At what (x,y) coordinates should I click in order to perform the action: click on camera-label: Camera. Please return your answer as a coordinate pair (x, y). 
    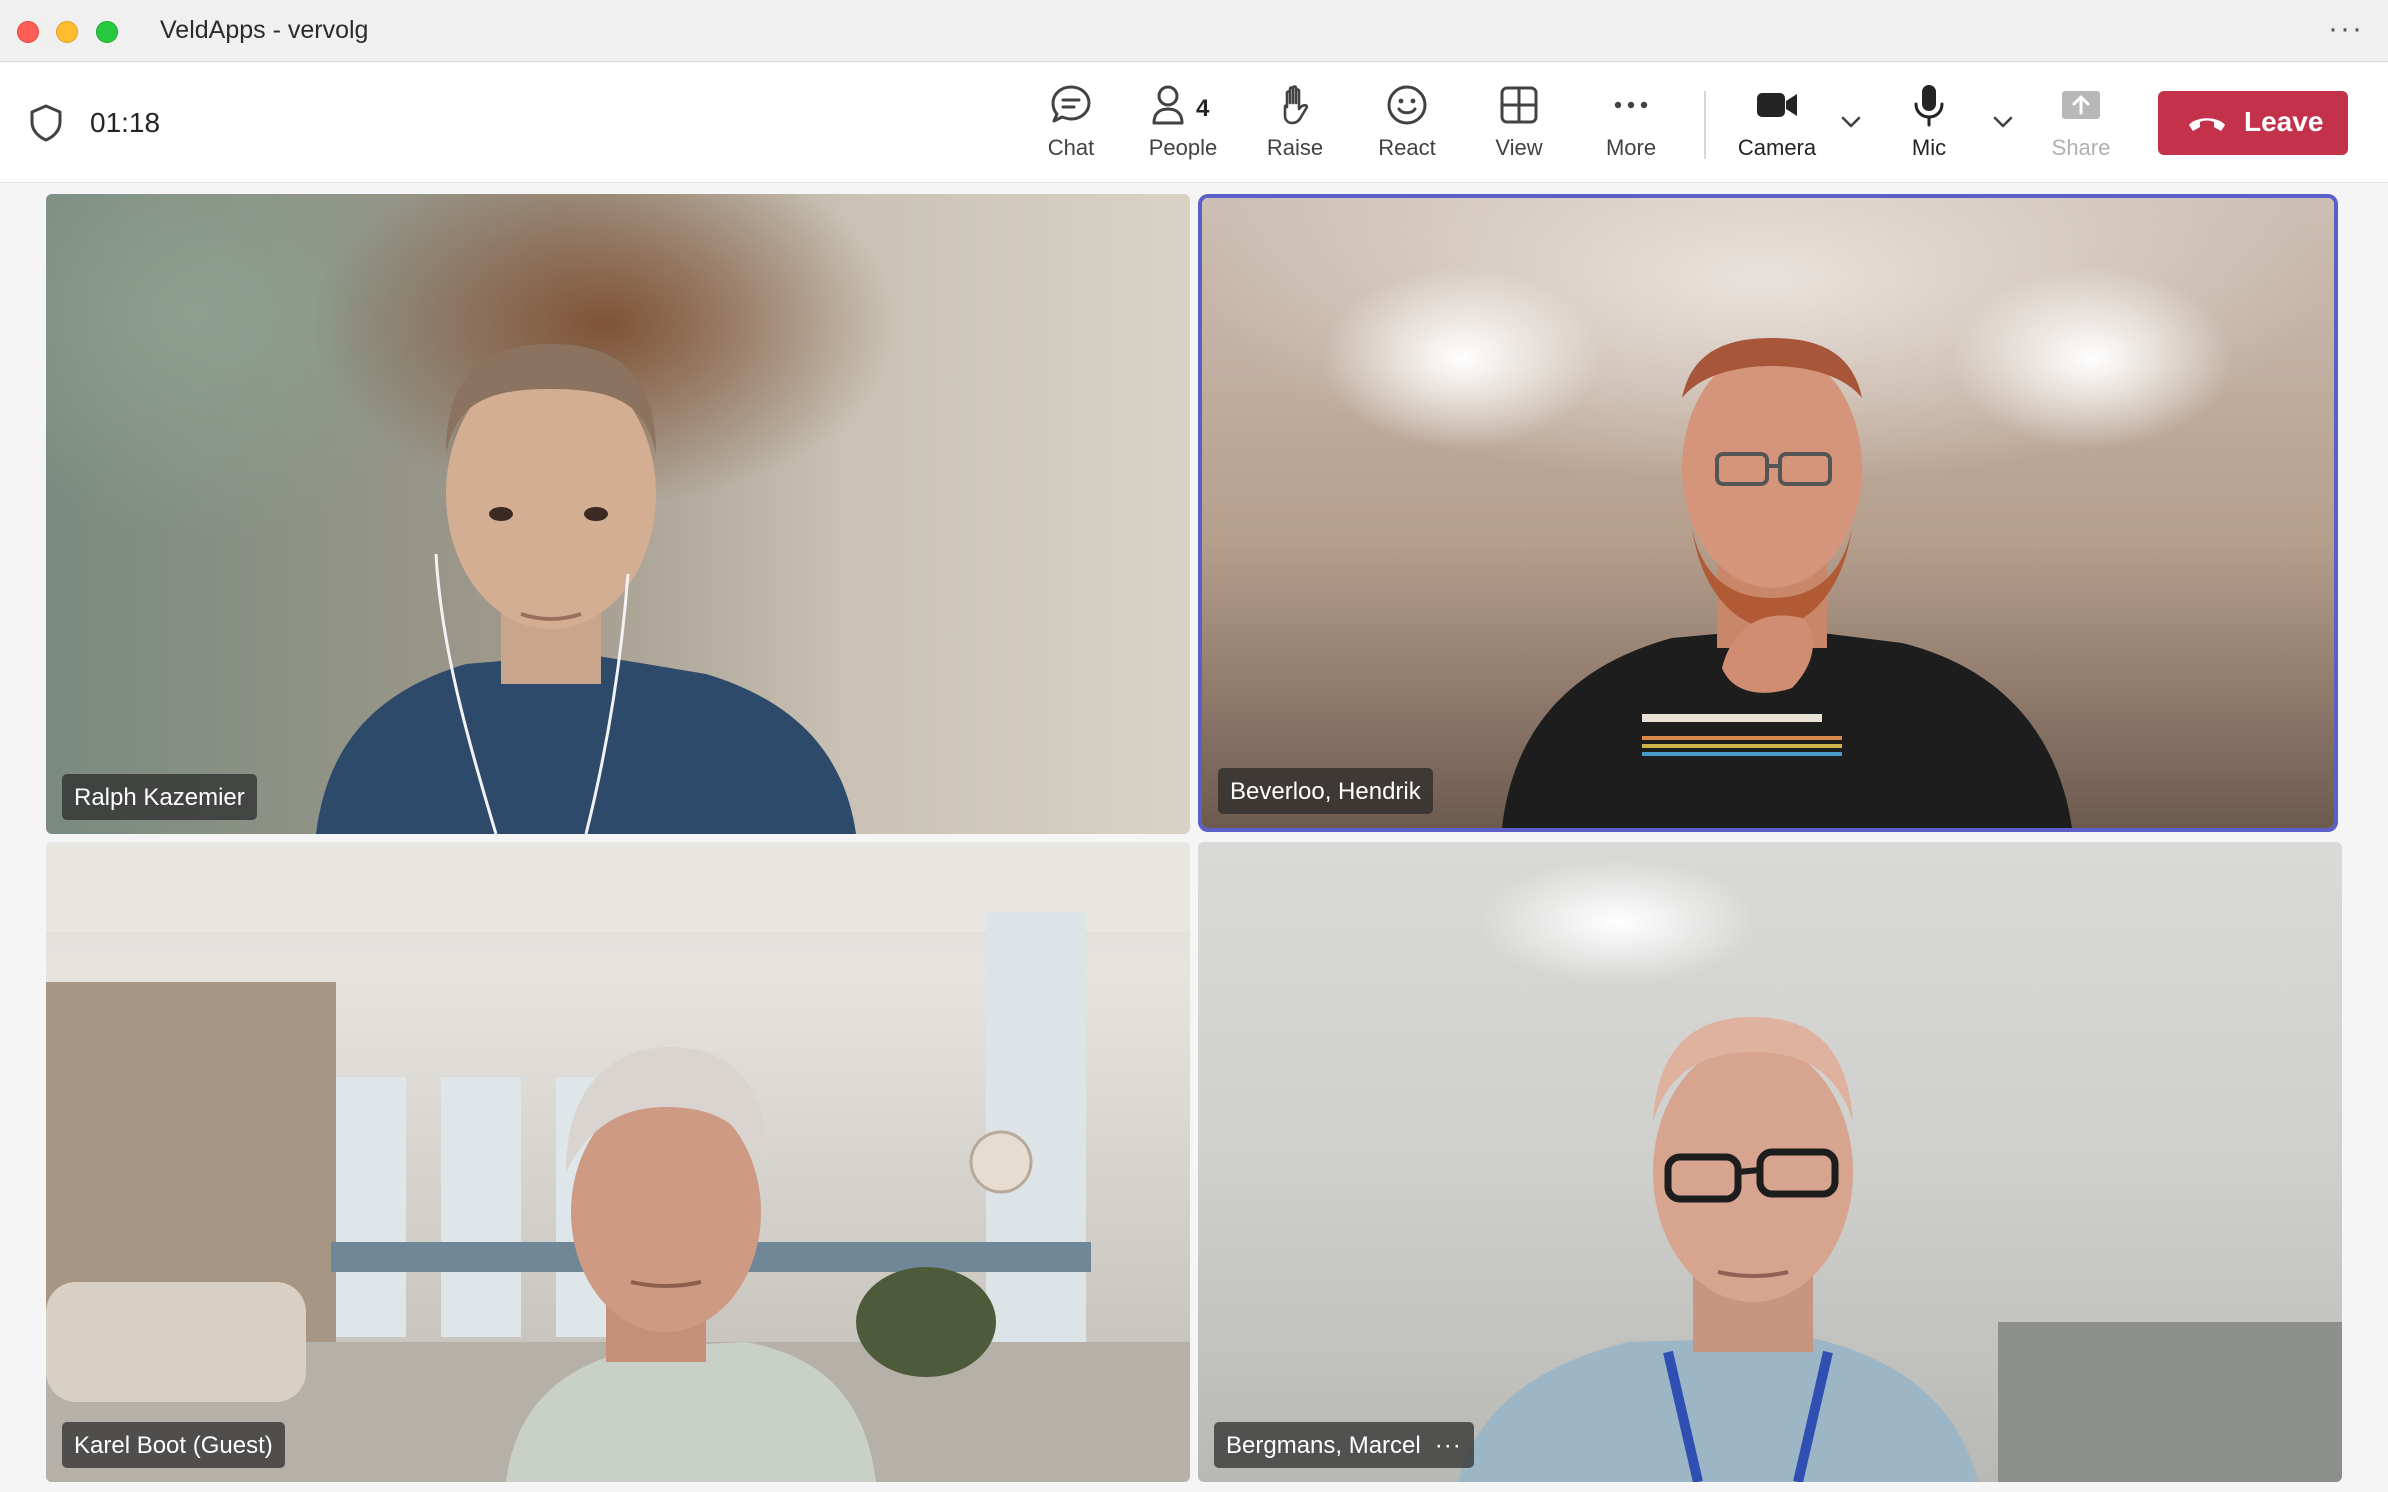
    Looking at the image, I should click on (1777, 147).